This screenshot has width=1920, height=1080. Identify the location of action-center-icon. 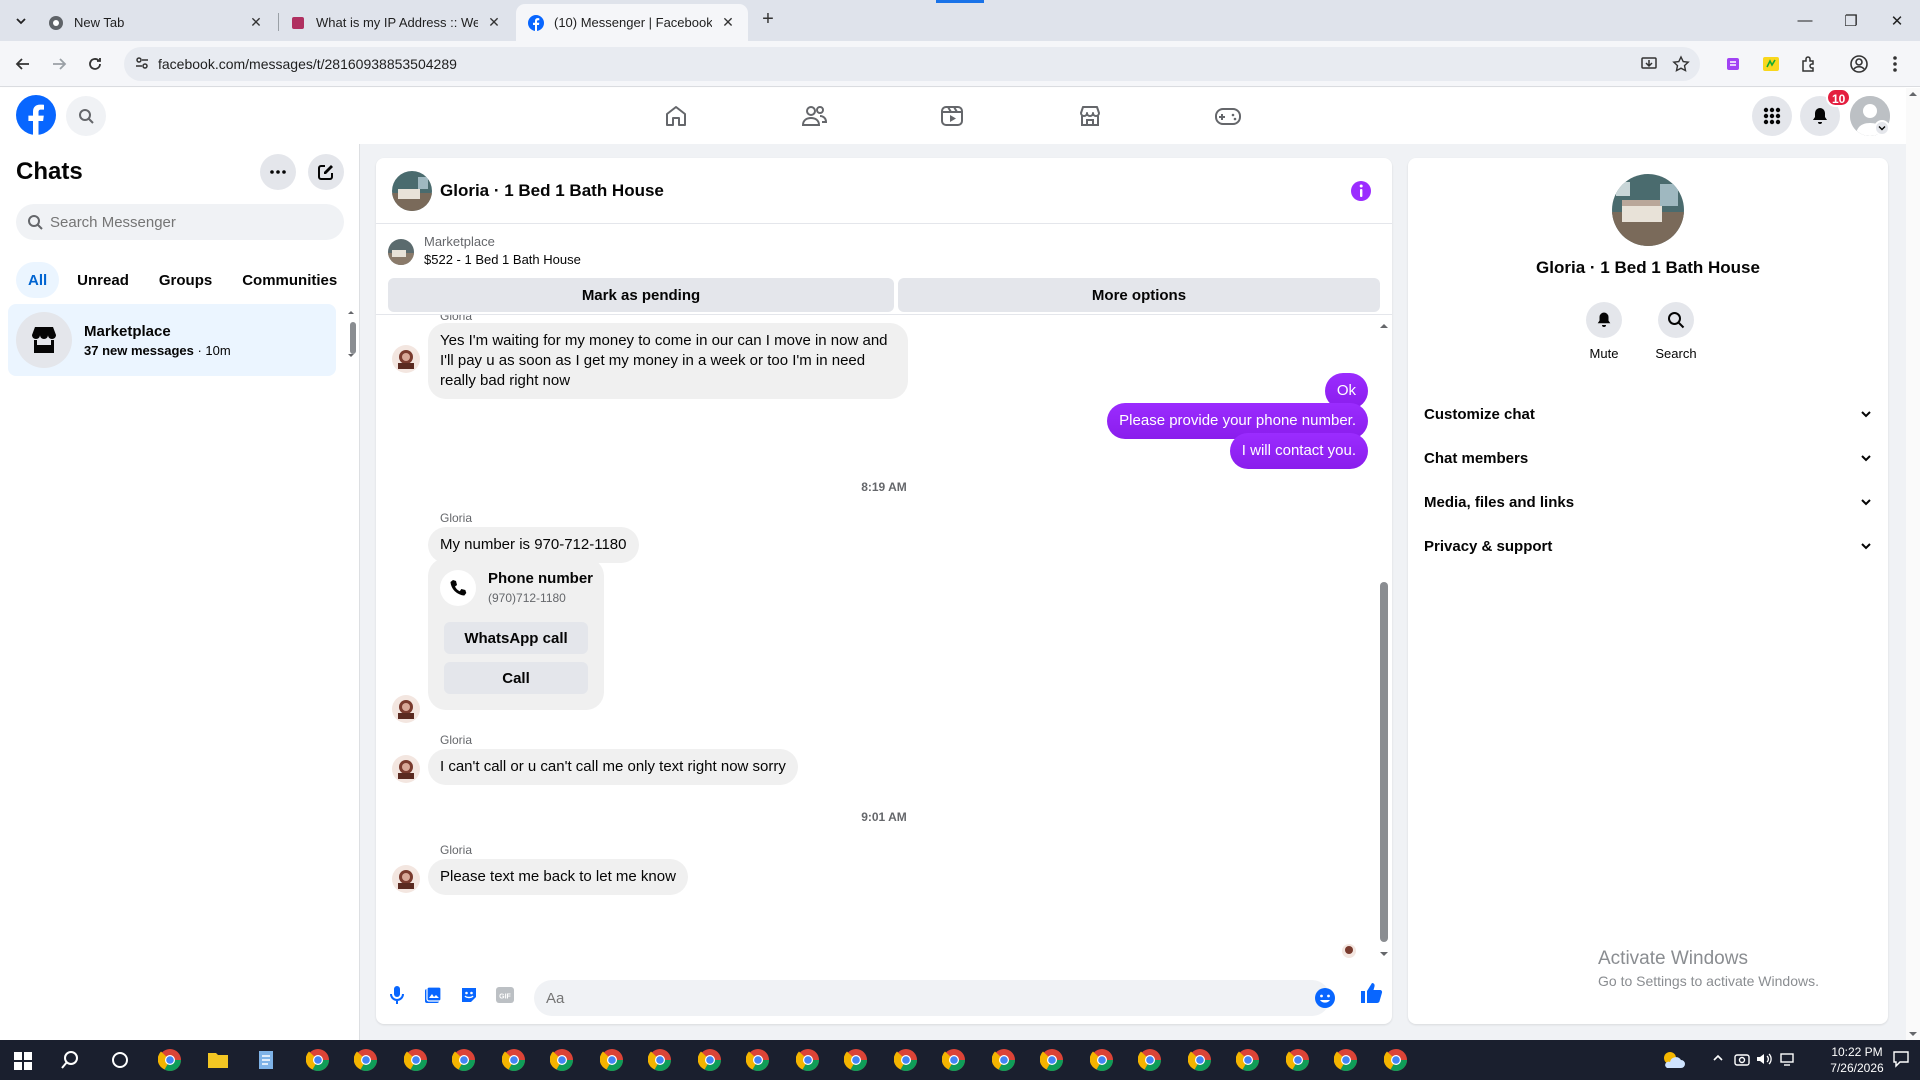
(1901, 1059).